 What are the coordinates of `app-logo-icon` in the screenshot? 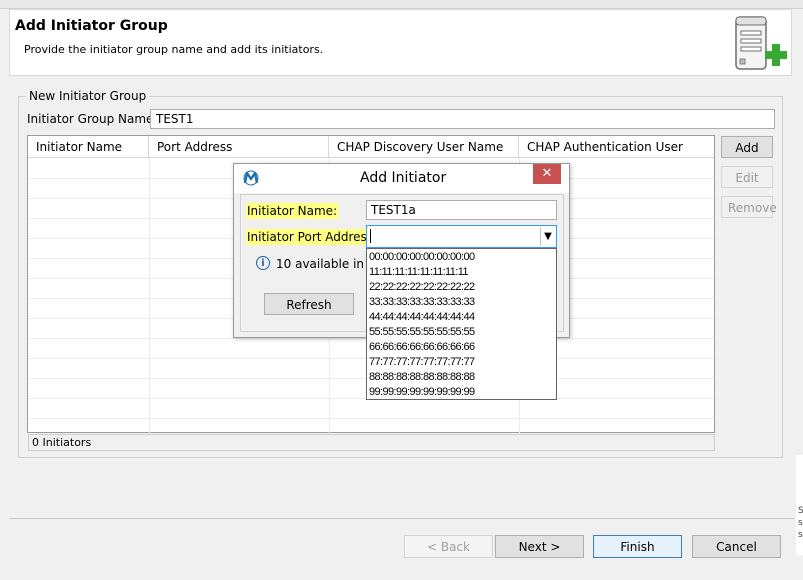 It's located at (251, 178).